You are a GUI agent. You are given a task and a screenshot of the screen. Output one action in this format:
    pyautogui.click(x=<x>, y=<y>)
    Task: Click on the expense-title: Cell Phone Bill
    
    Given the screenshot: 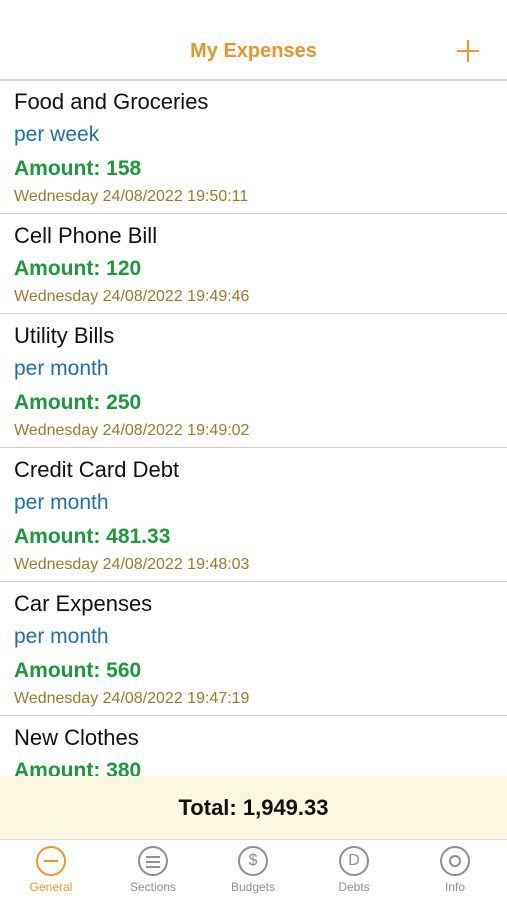 What is the action you would take?
    pyautogui.click(x=86, y=235)
    